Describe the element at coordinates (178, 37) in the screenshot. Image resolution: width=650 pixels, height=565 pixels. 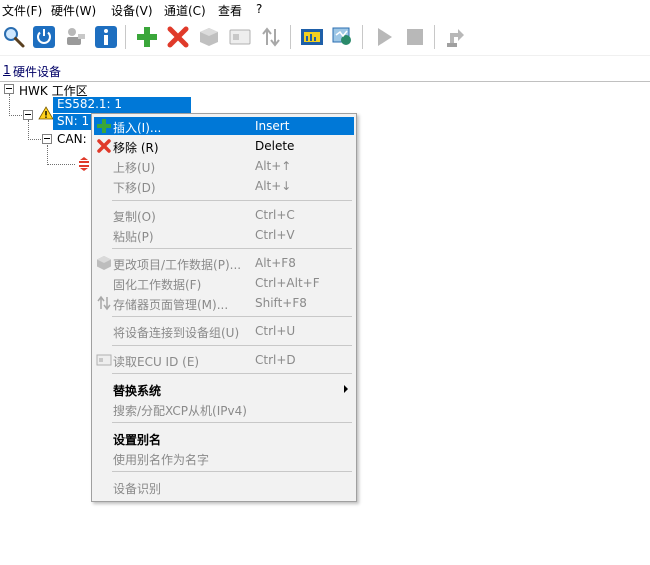
I see `delete-icon` at that location.